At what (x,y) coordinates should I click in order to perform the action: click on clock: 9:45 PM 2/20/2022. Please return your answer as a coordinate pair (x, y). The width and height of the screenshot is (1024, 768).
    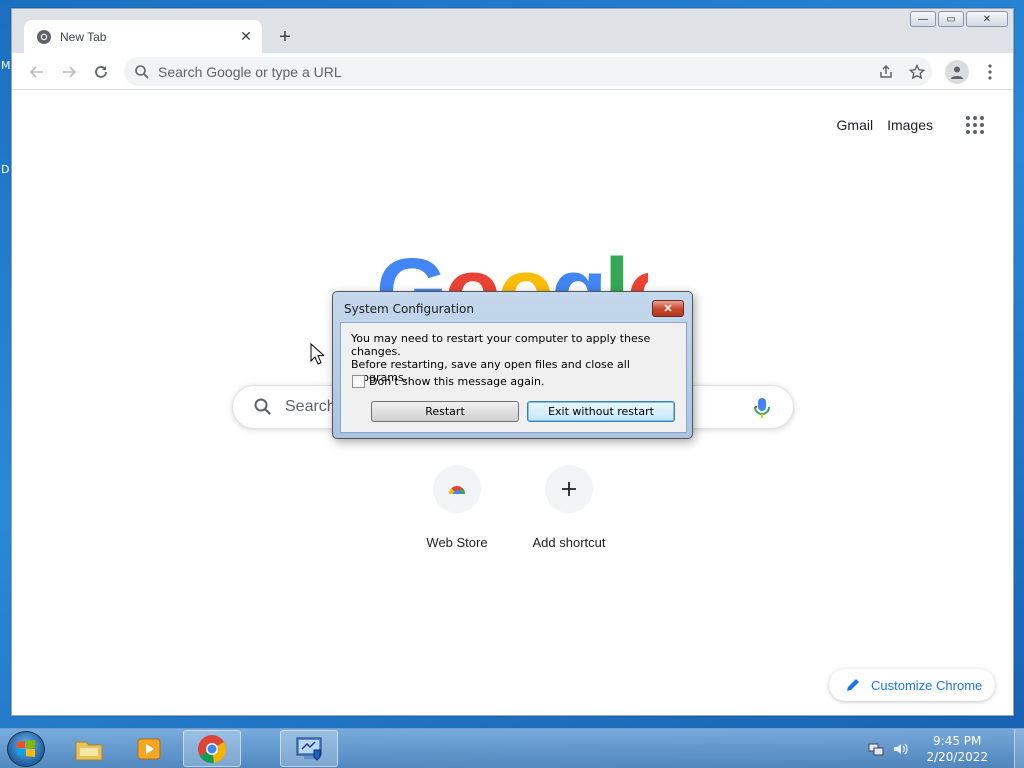
    Looking at the image, I should click on (957, 749).